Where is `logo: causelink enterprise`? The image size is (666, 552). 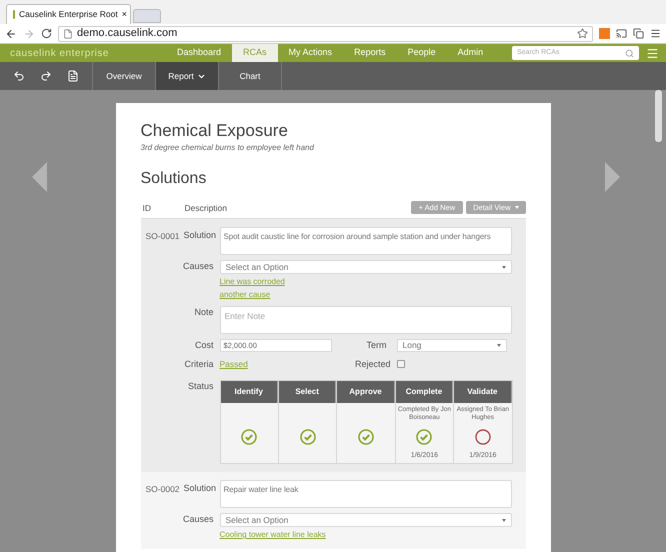
logo: causelink enterprise is located at coordinates (59, 53).